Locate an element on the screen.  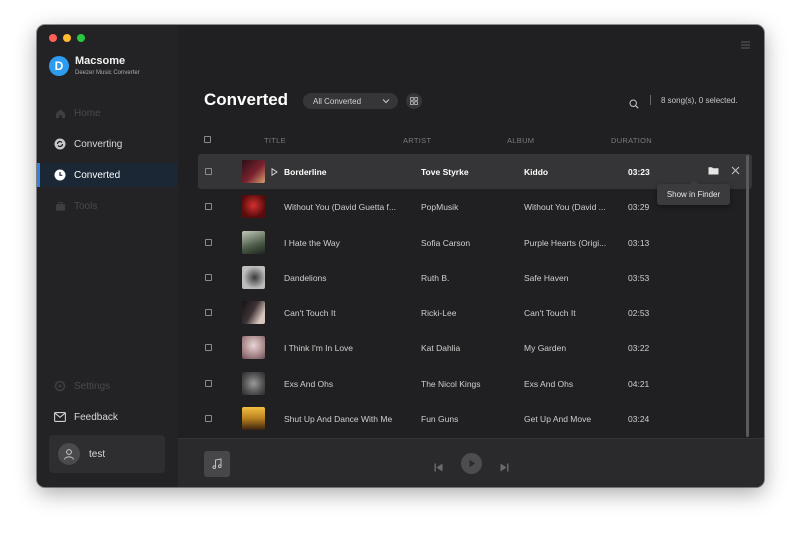
sidebar-item-label: Home is located at coordinates (87, 113).